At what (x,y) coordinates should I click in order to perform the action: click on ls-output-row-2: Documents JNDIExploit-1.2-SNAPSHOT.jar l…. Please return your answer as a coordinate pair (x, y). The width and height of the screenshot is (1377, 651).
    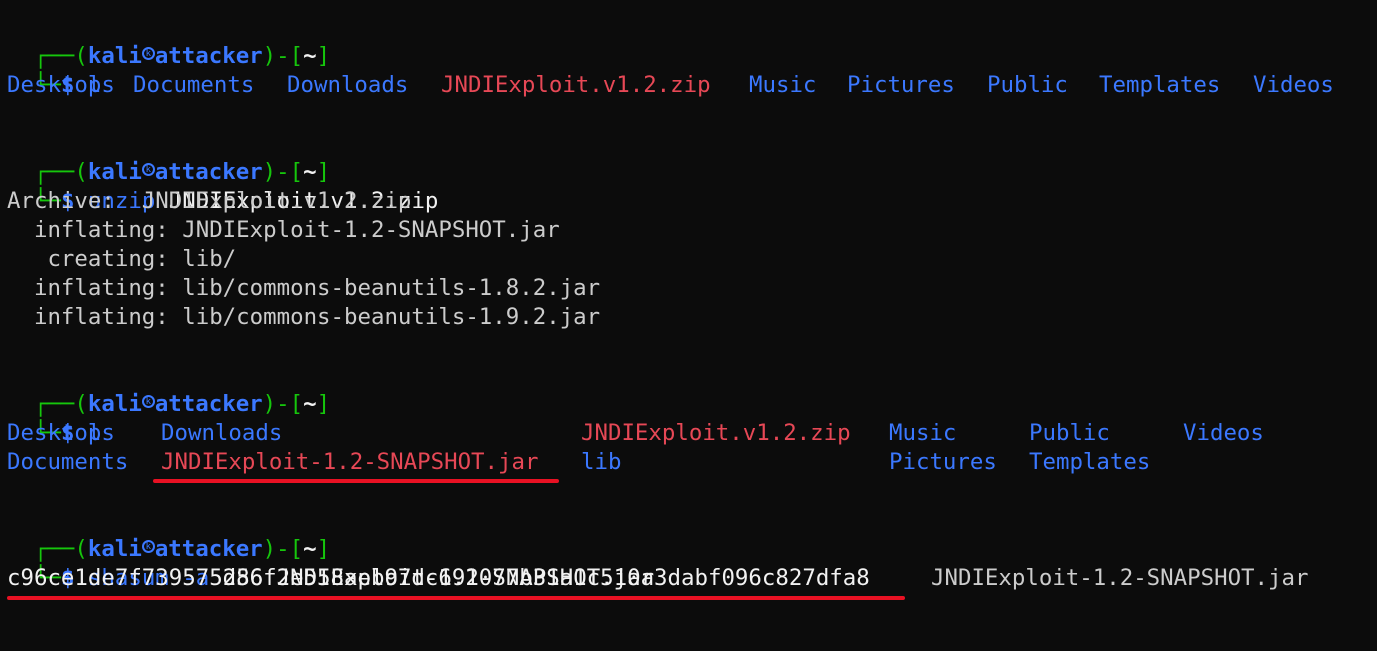
    Looking at the image, I should click on (687, 462).